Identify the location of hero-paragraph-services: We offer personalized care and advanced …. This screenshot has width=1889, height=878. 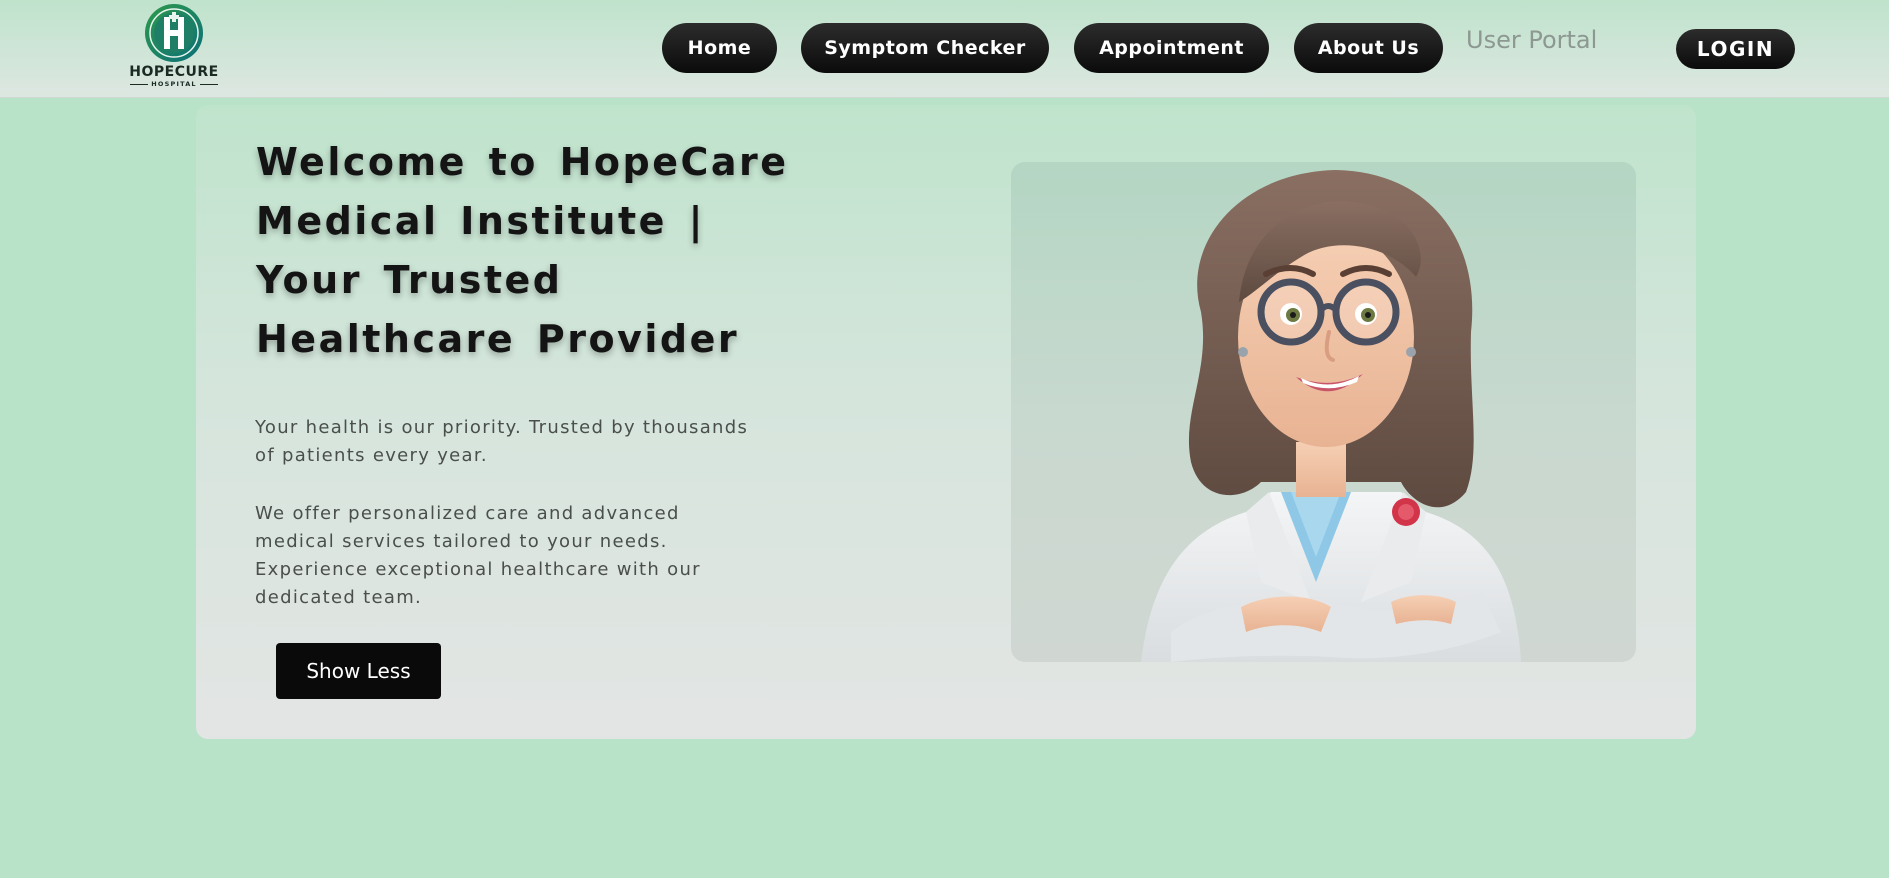
(478, 555).